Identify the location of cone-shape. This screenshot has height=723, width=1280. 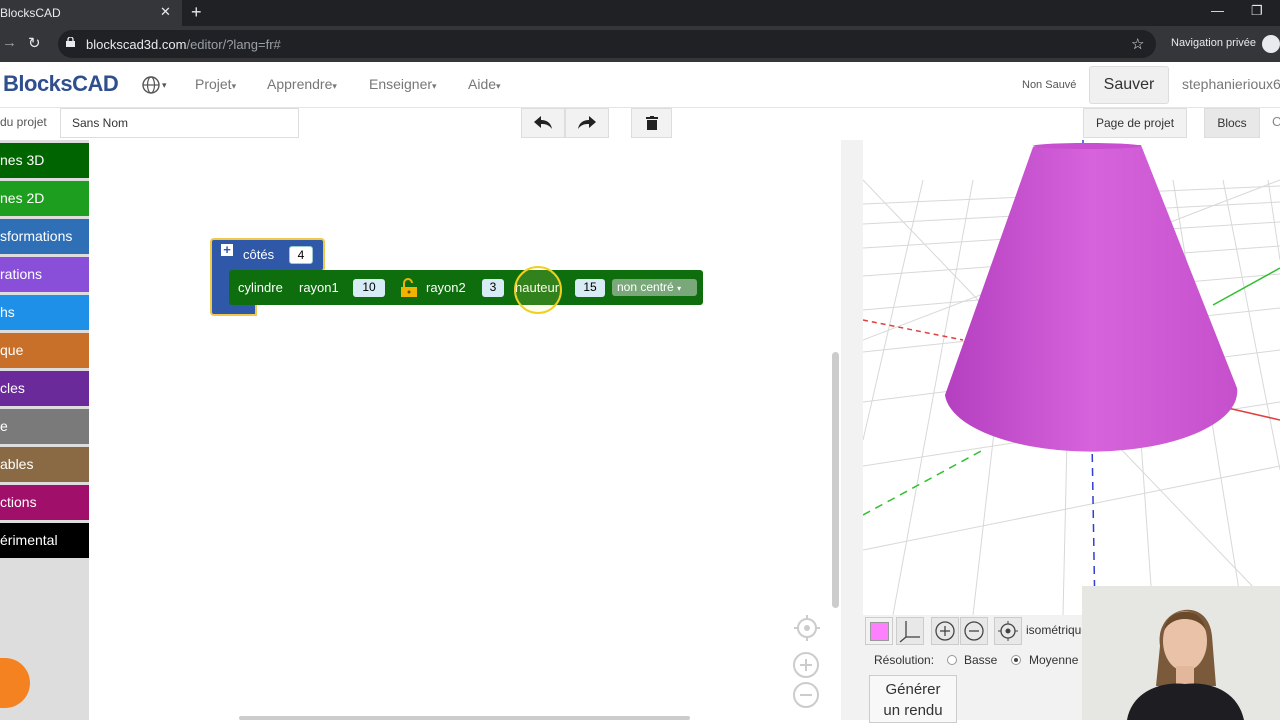
(1091, 298).